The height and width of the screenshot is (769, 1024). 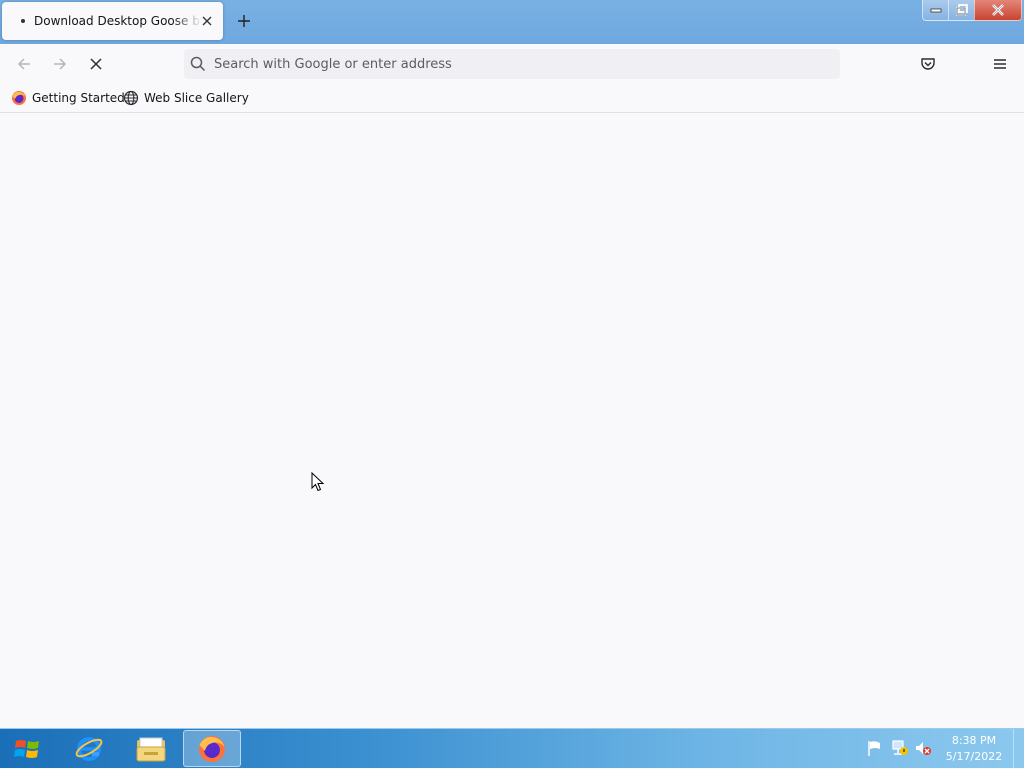 I want to click on nav-bar, so click(x=512, y=64).